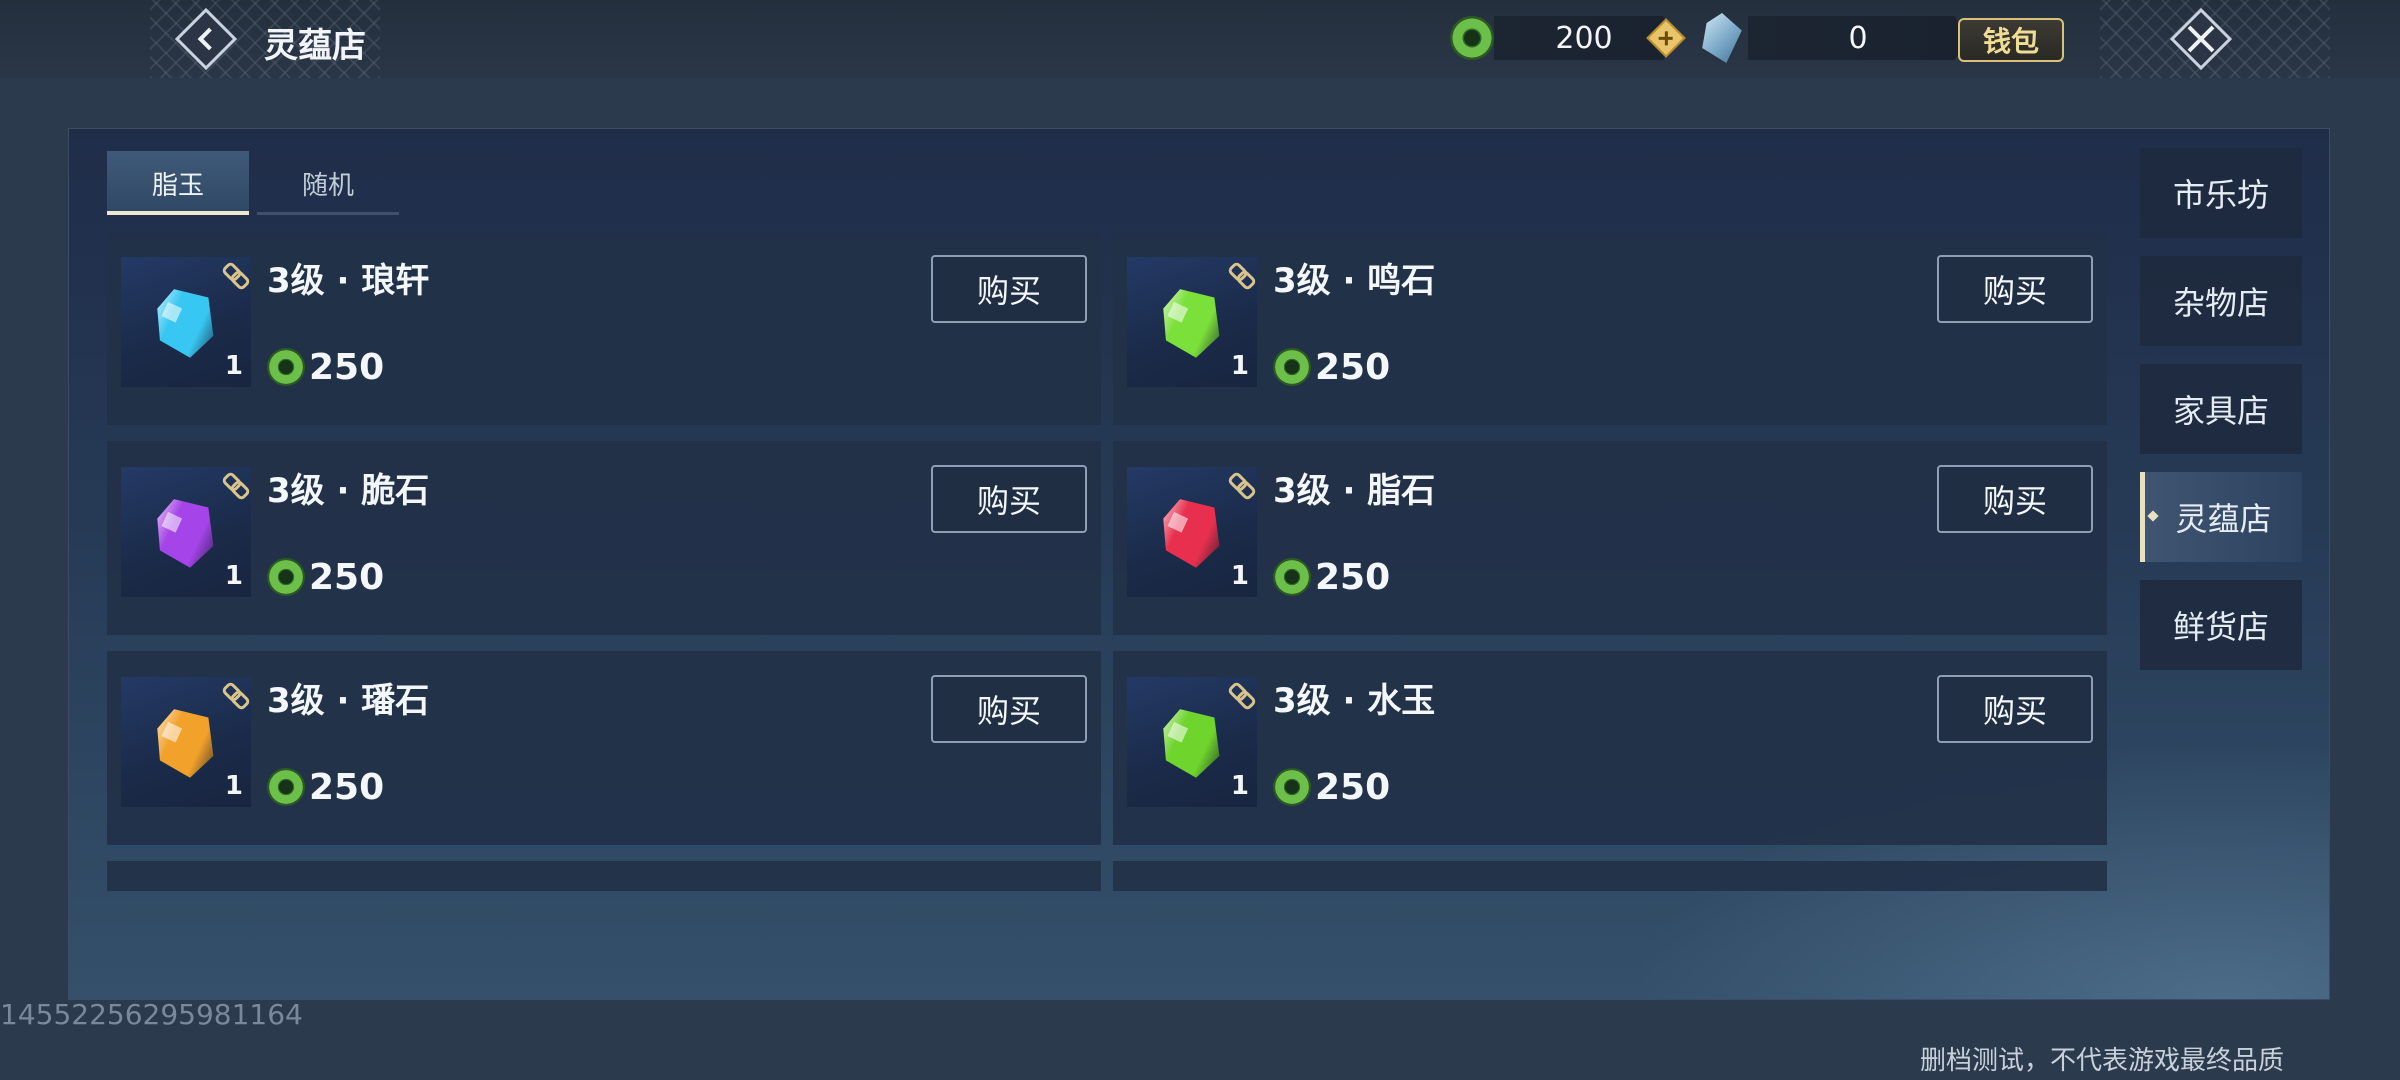  What do you see at coordinates (1610, 748) in the screenshot?
I see `item-card: 1 3级 · 水玉 250 购买` at bounding box center [1610, 748].